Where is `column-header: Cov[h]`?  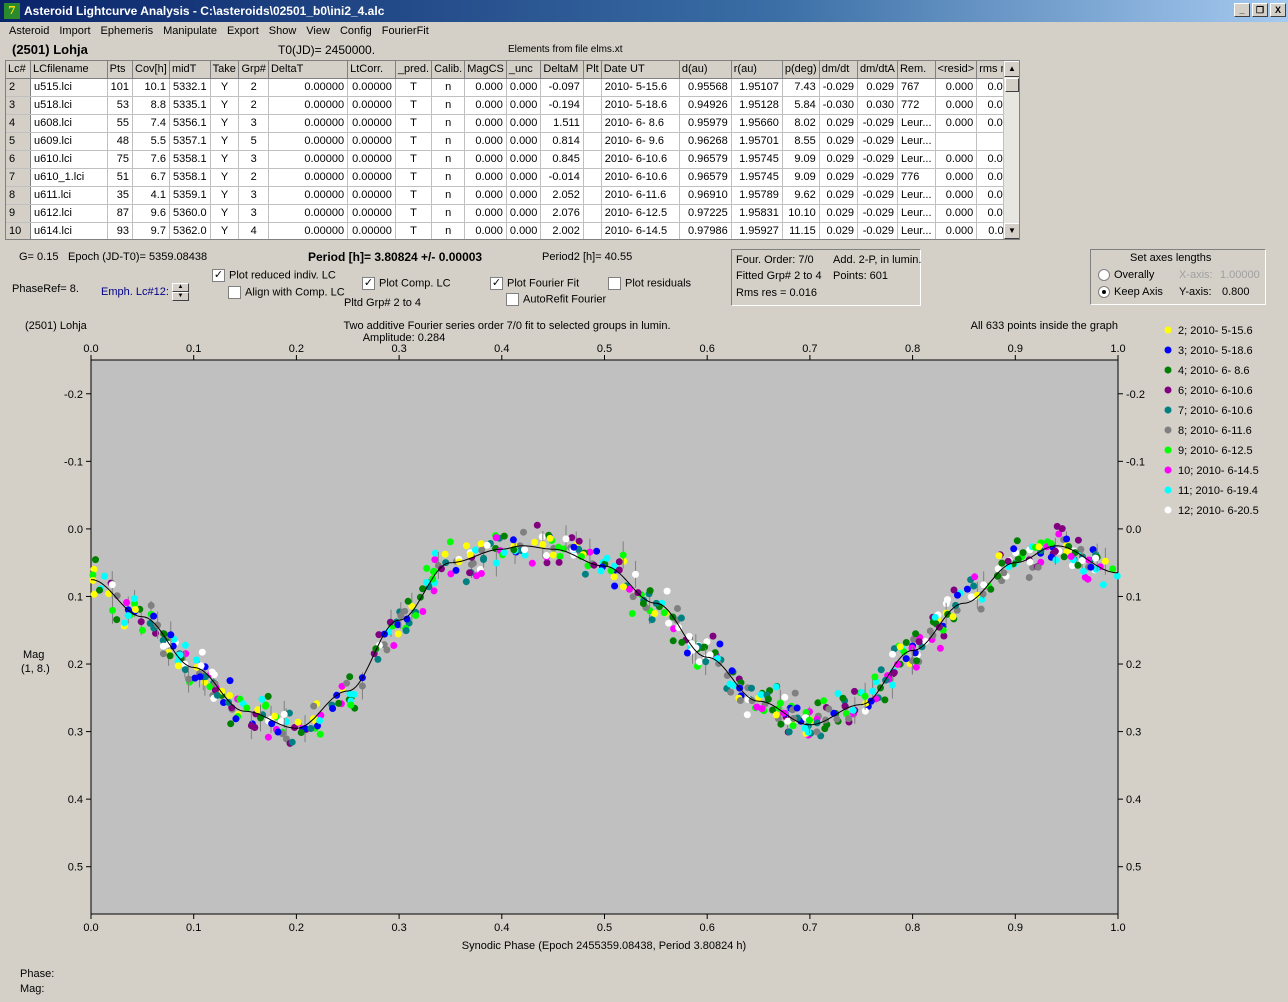 column-header: Cov[h] is located at coordinates (151, 70).